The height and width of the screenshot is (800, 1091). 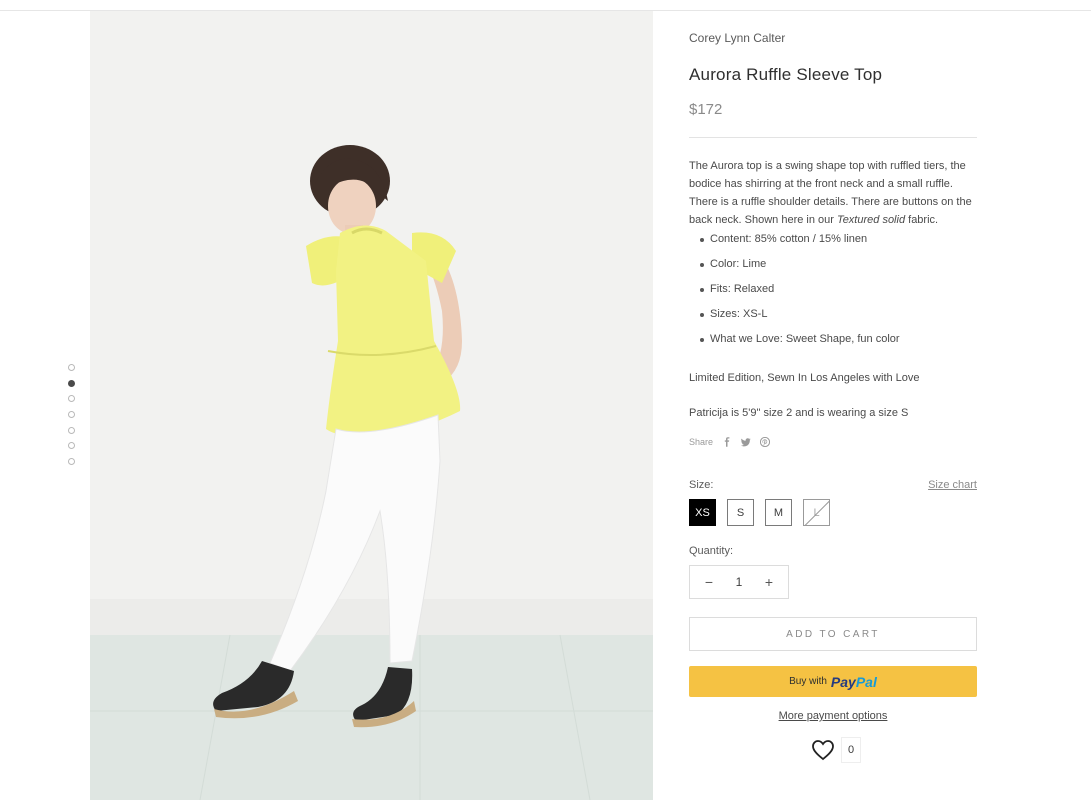 I want to click on product-title: Aurora Ruffle Sleeve Top, so click(x=786, y=74).